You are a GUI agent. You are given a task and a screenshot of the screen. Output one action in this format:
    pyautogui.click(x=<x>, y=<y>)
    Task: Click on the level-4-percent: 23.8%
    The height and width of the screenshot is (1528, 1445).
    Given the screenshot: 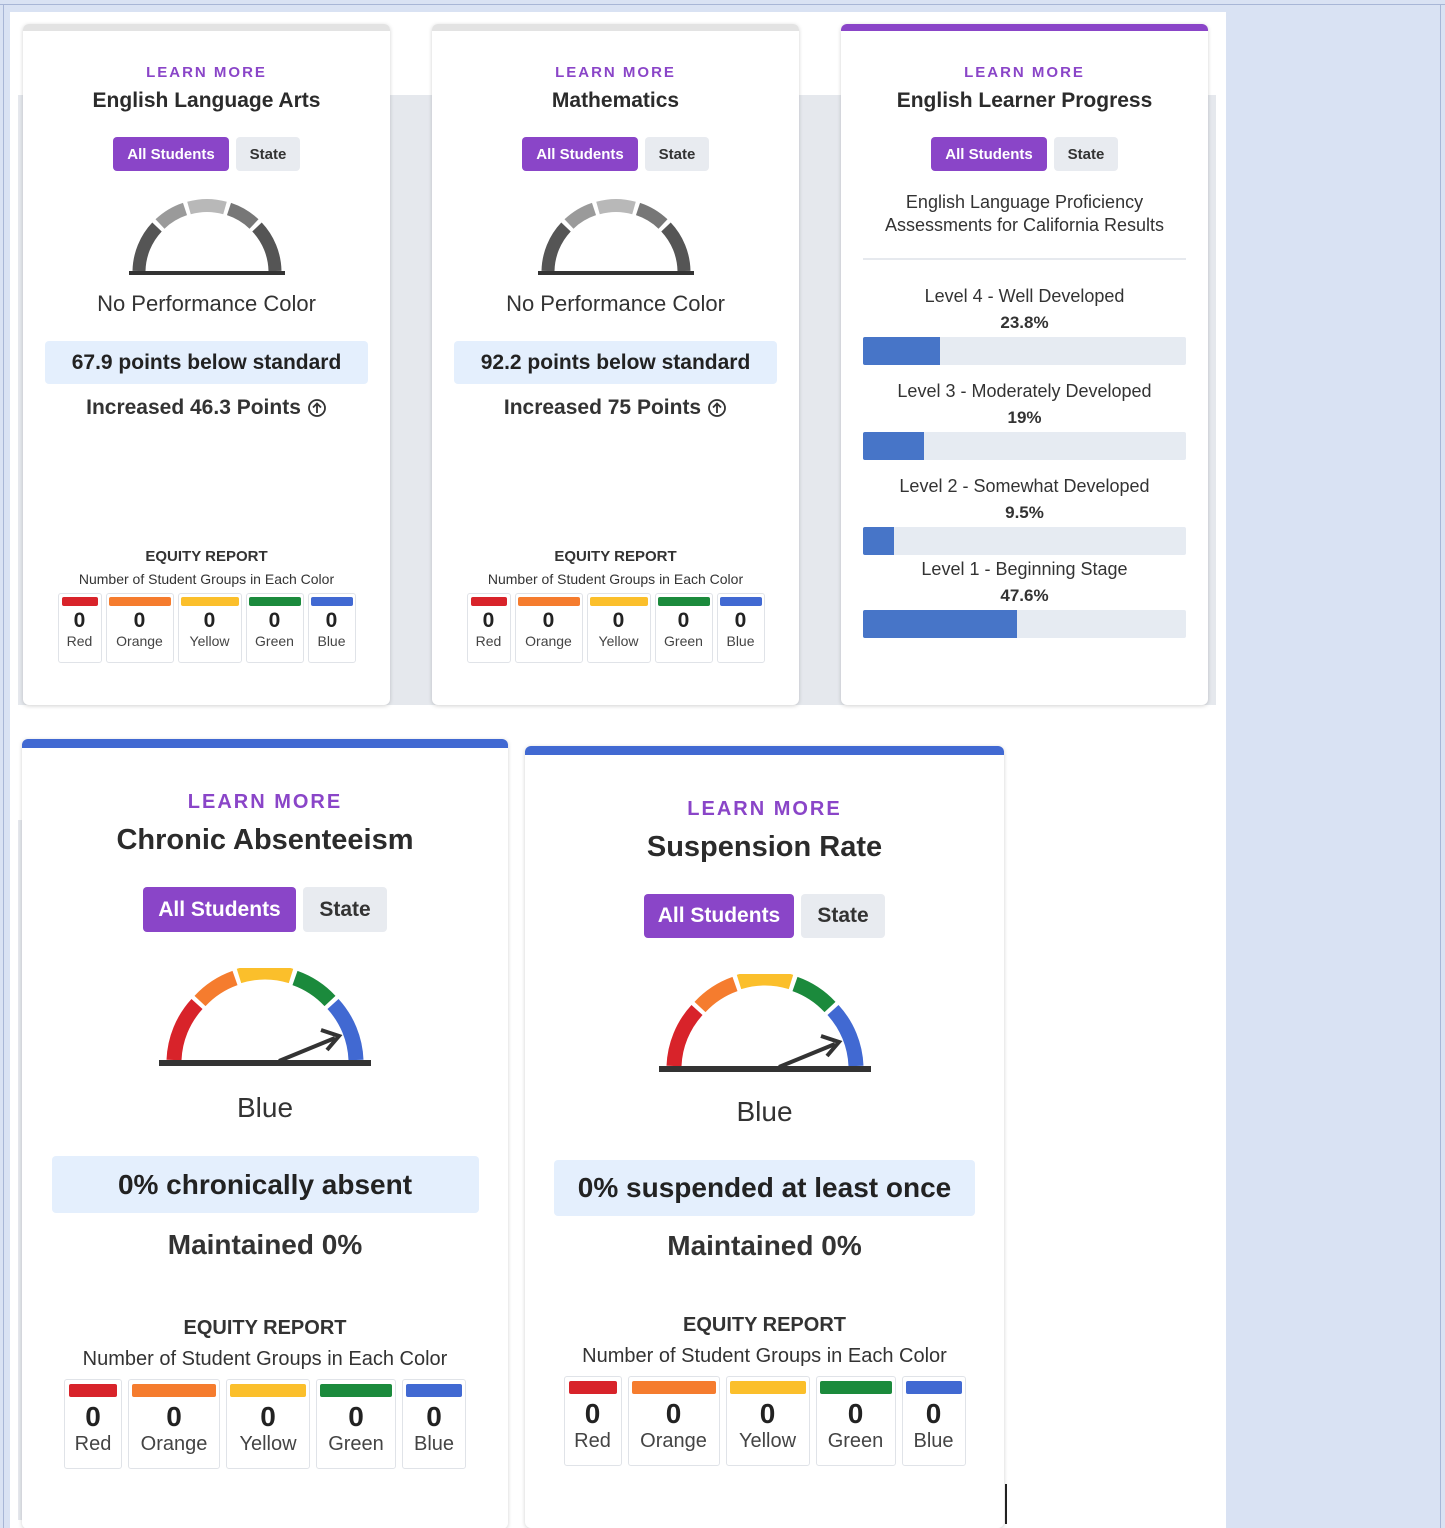 What is the action you would take?
    pyautogui.click(x=1024, y=322)
    